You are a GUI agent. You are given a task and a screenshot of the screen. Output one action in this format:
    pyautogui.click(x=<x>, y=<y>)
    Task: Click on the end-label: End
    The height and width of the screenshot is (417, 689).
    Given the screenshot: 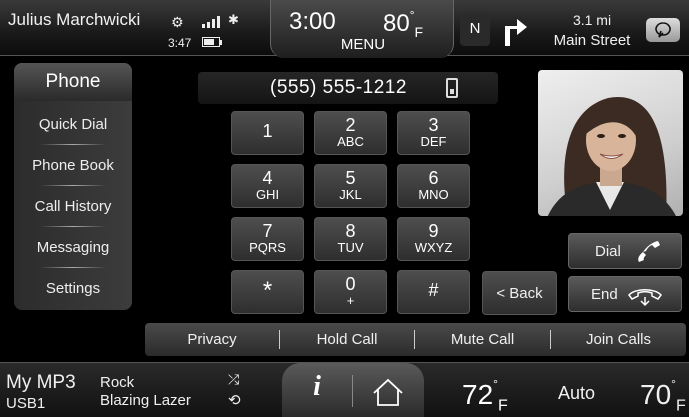 What is the action you would take?
    pyautogui.click(x=604, y=294)
    